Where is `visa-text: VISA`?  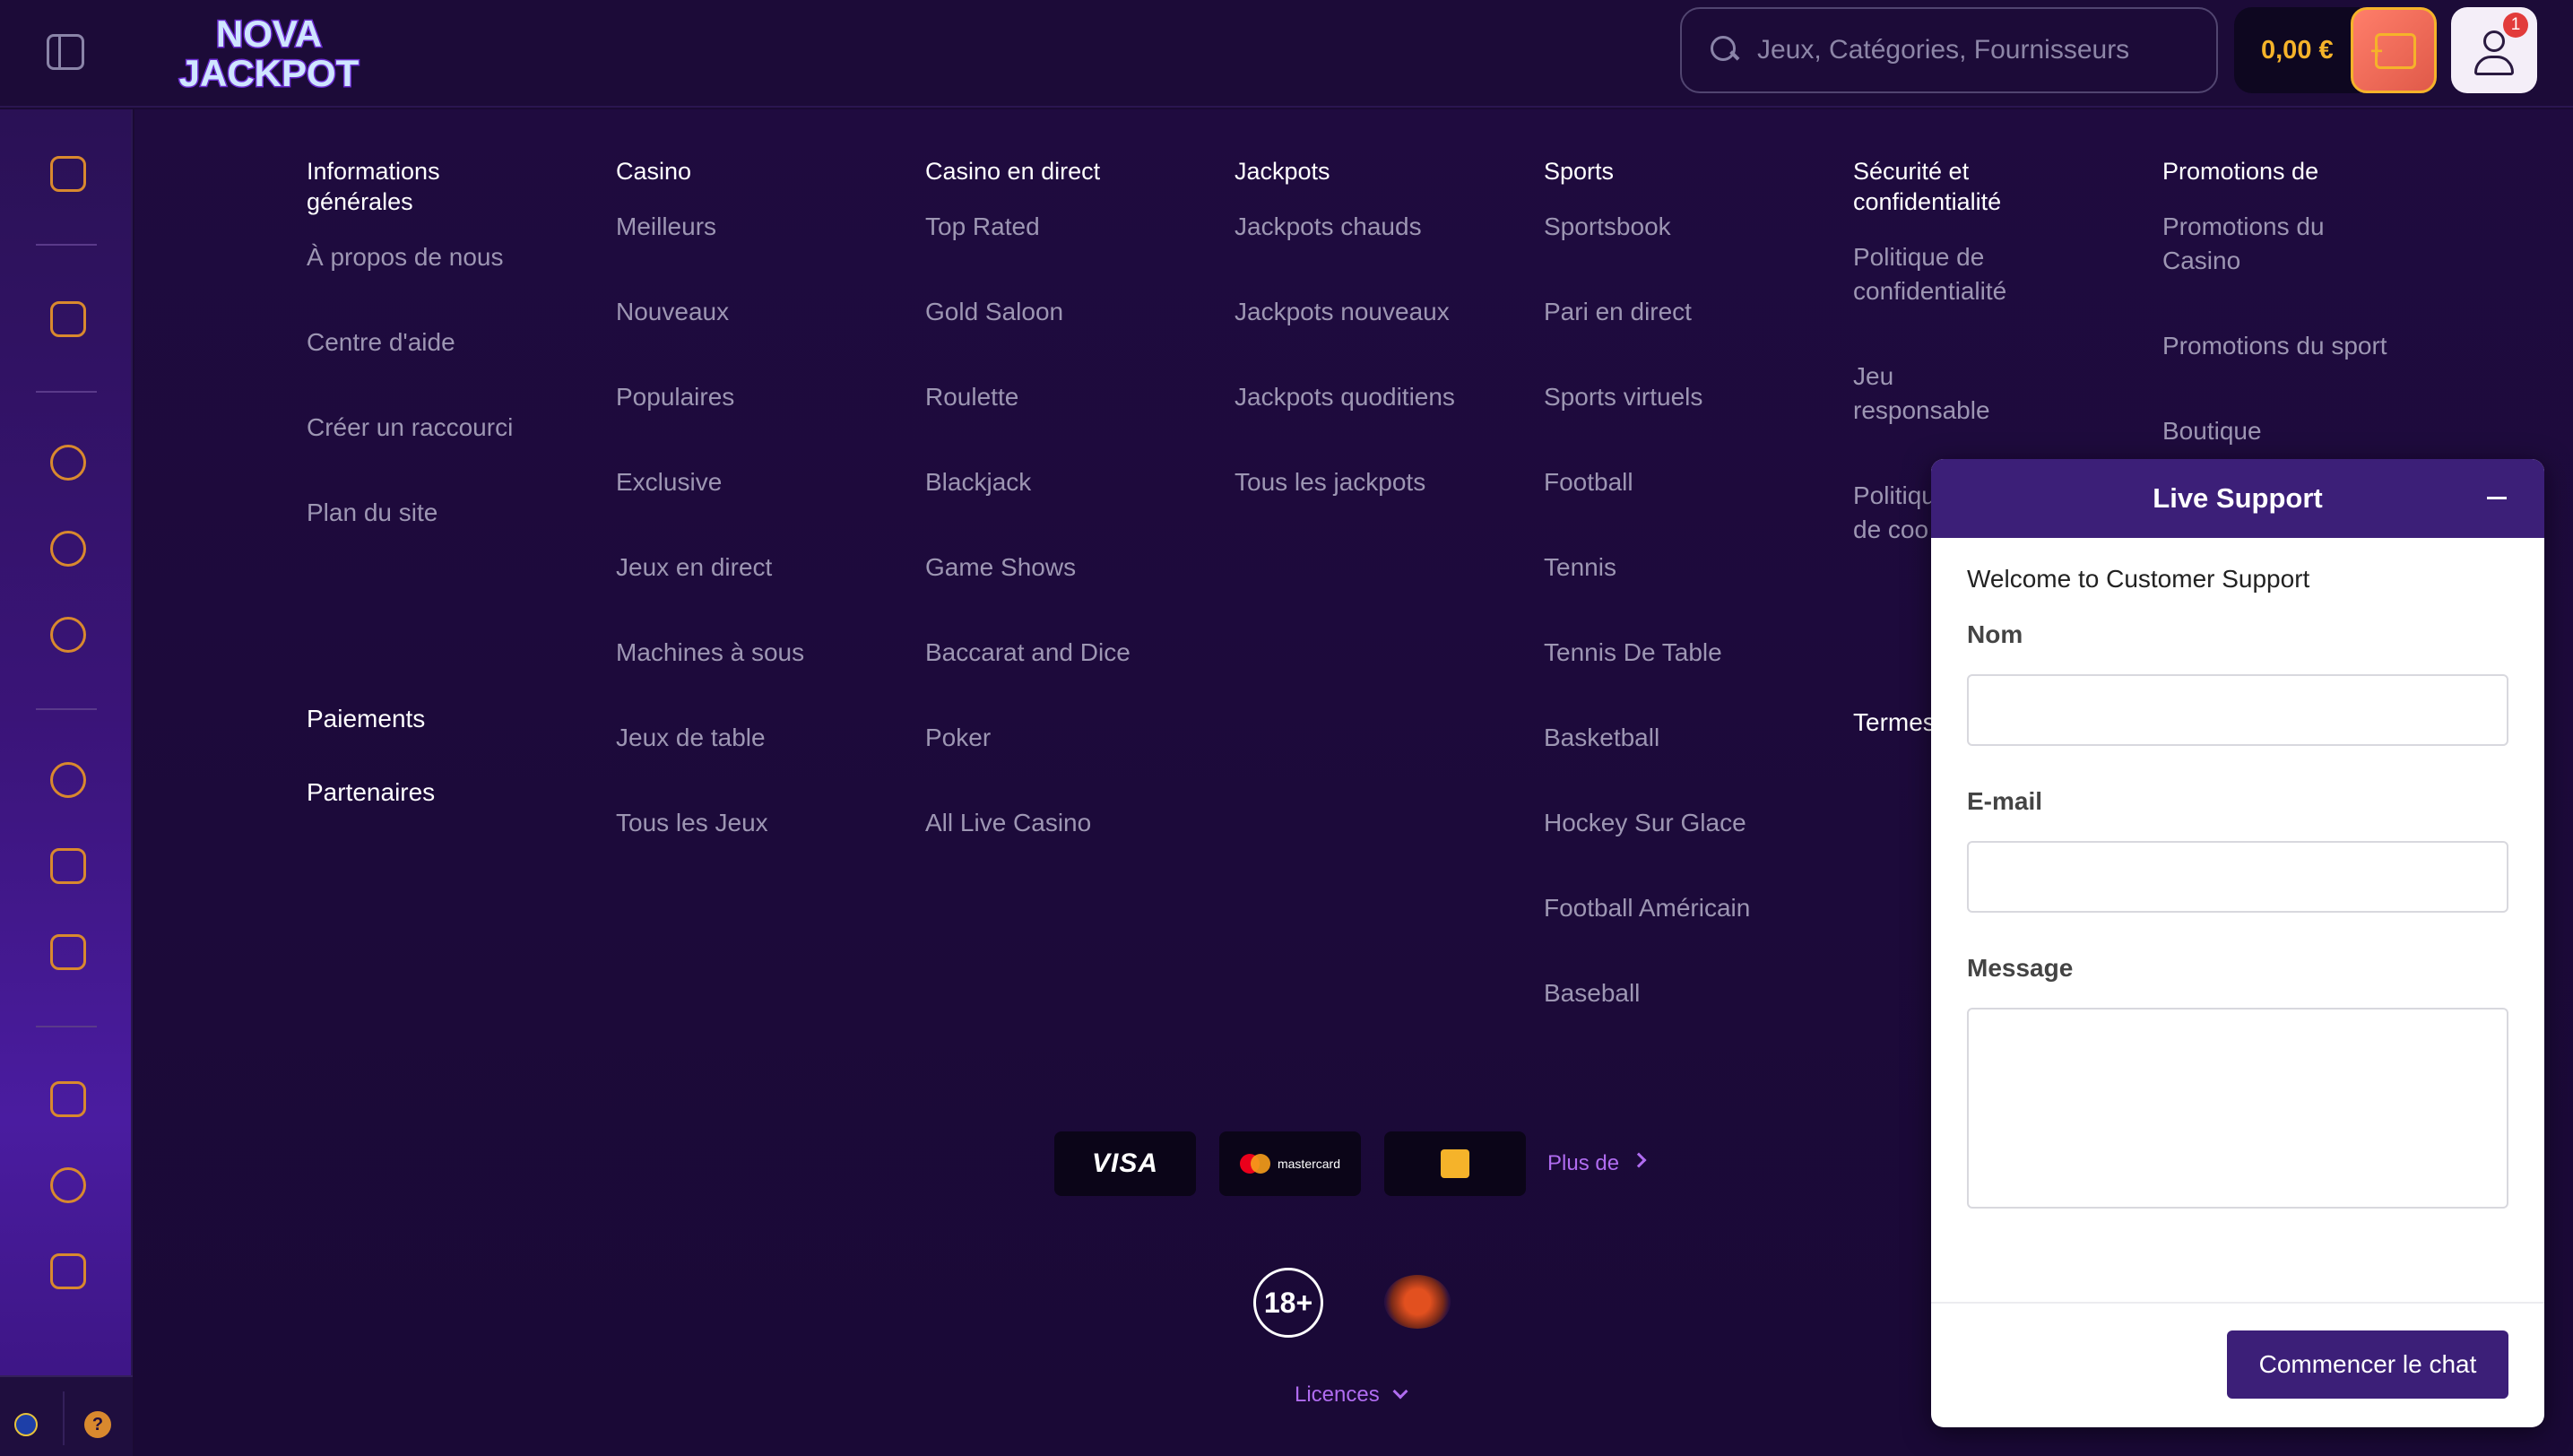
visa-text: VISA is located at coordinates (1125, 1163).